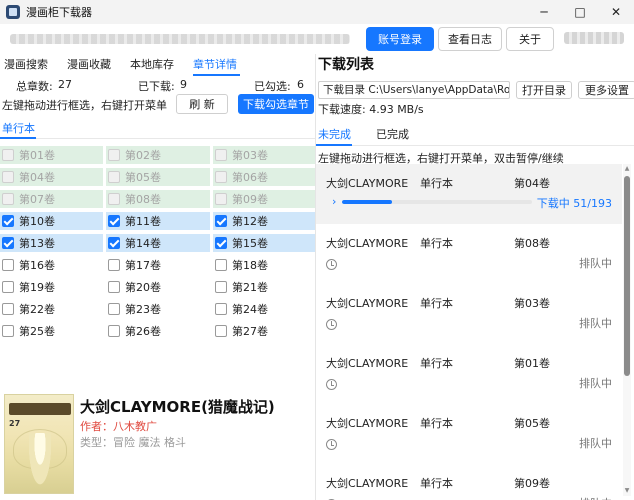  I want to click on tab-chapter-details: 章节详情, so click(217, 65).